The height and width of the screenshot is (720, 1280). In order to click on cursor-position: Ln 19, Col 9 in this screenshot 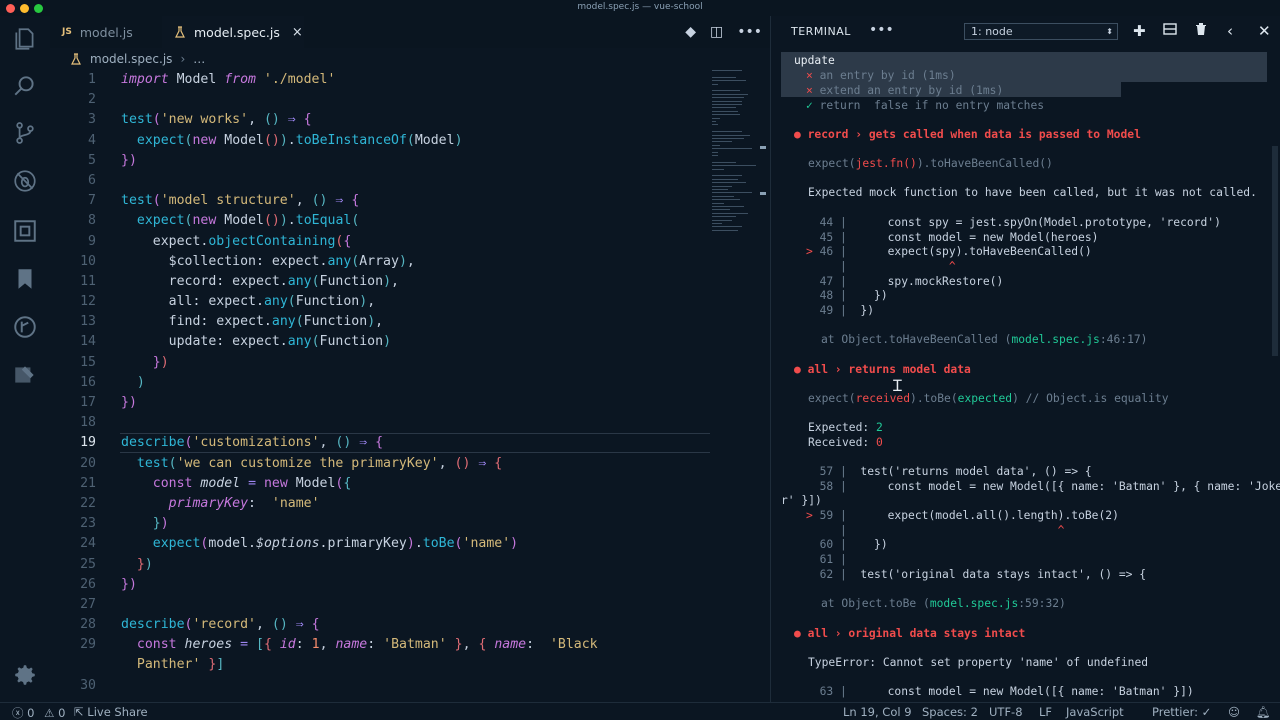, I will do `click(877, 712)`.